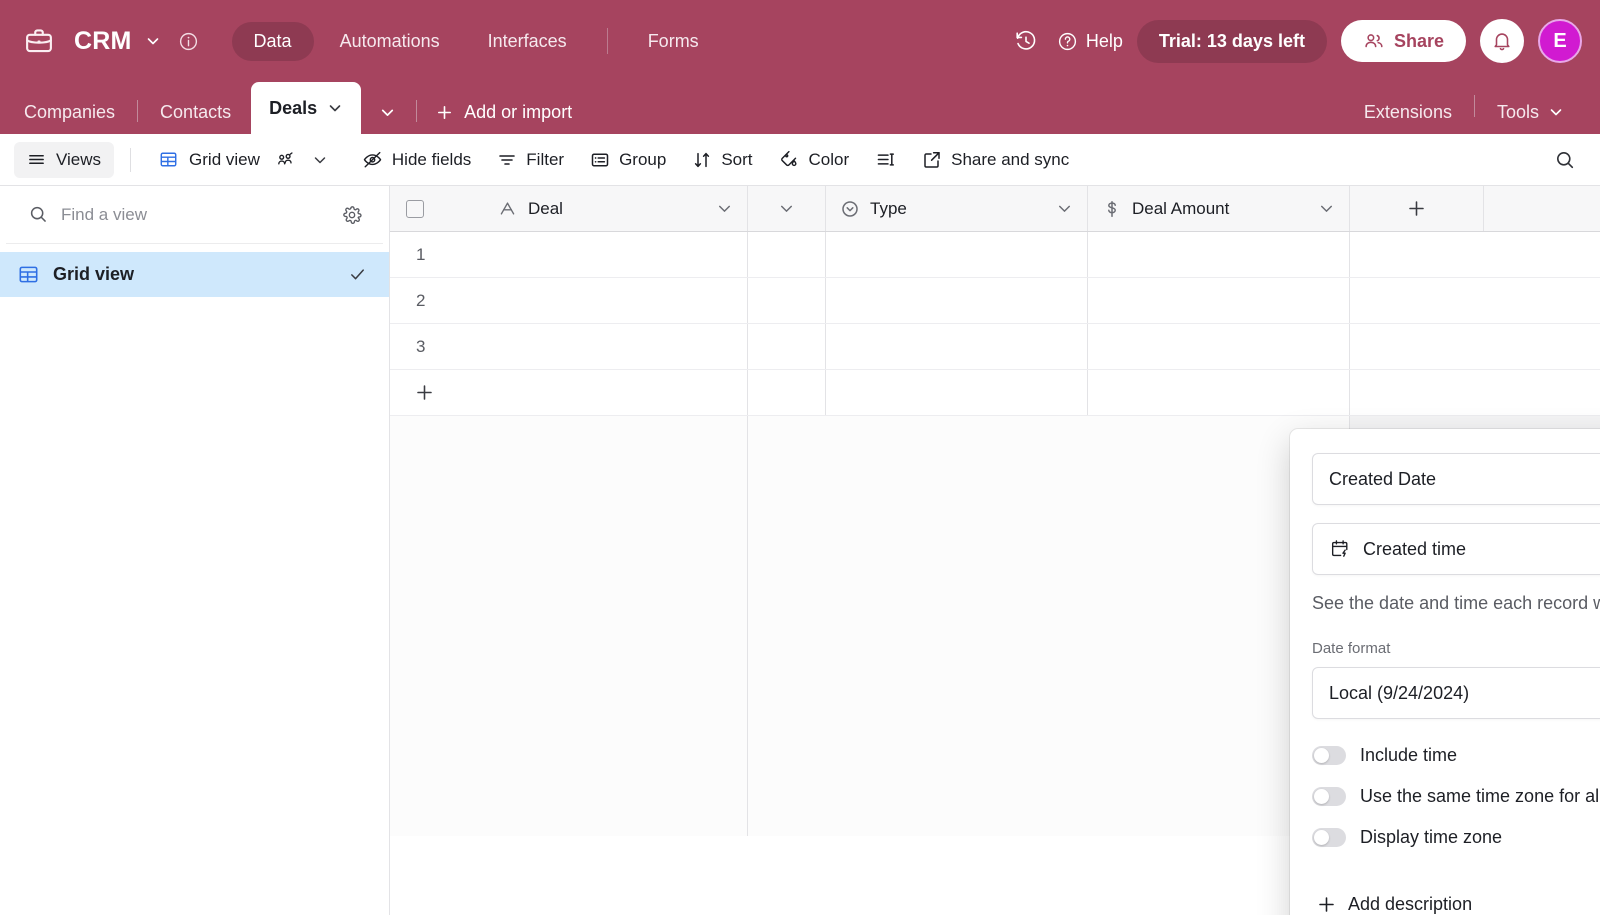  Describe the element at coordinates (1456, 755) in the screenshot. I see `toggle-include-time: Include time` at that location.